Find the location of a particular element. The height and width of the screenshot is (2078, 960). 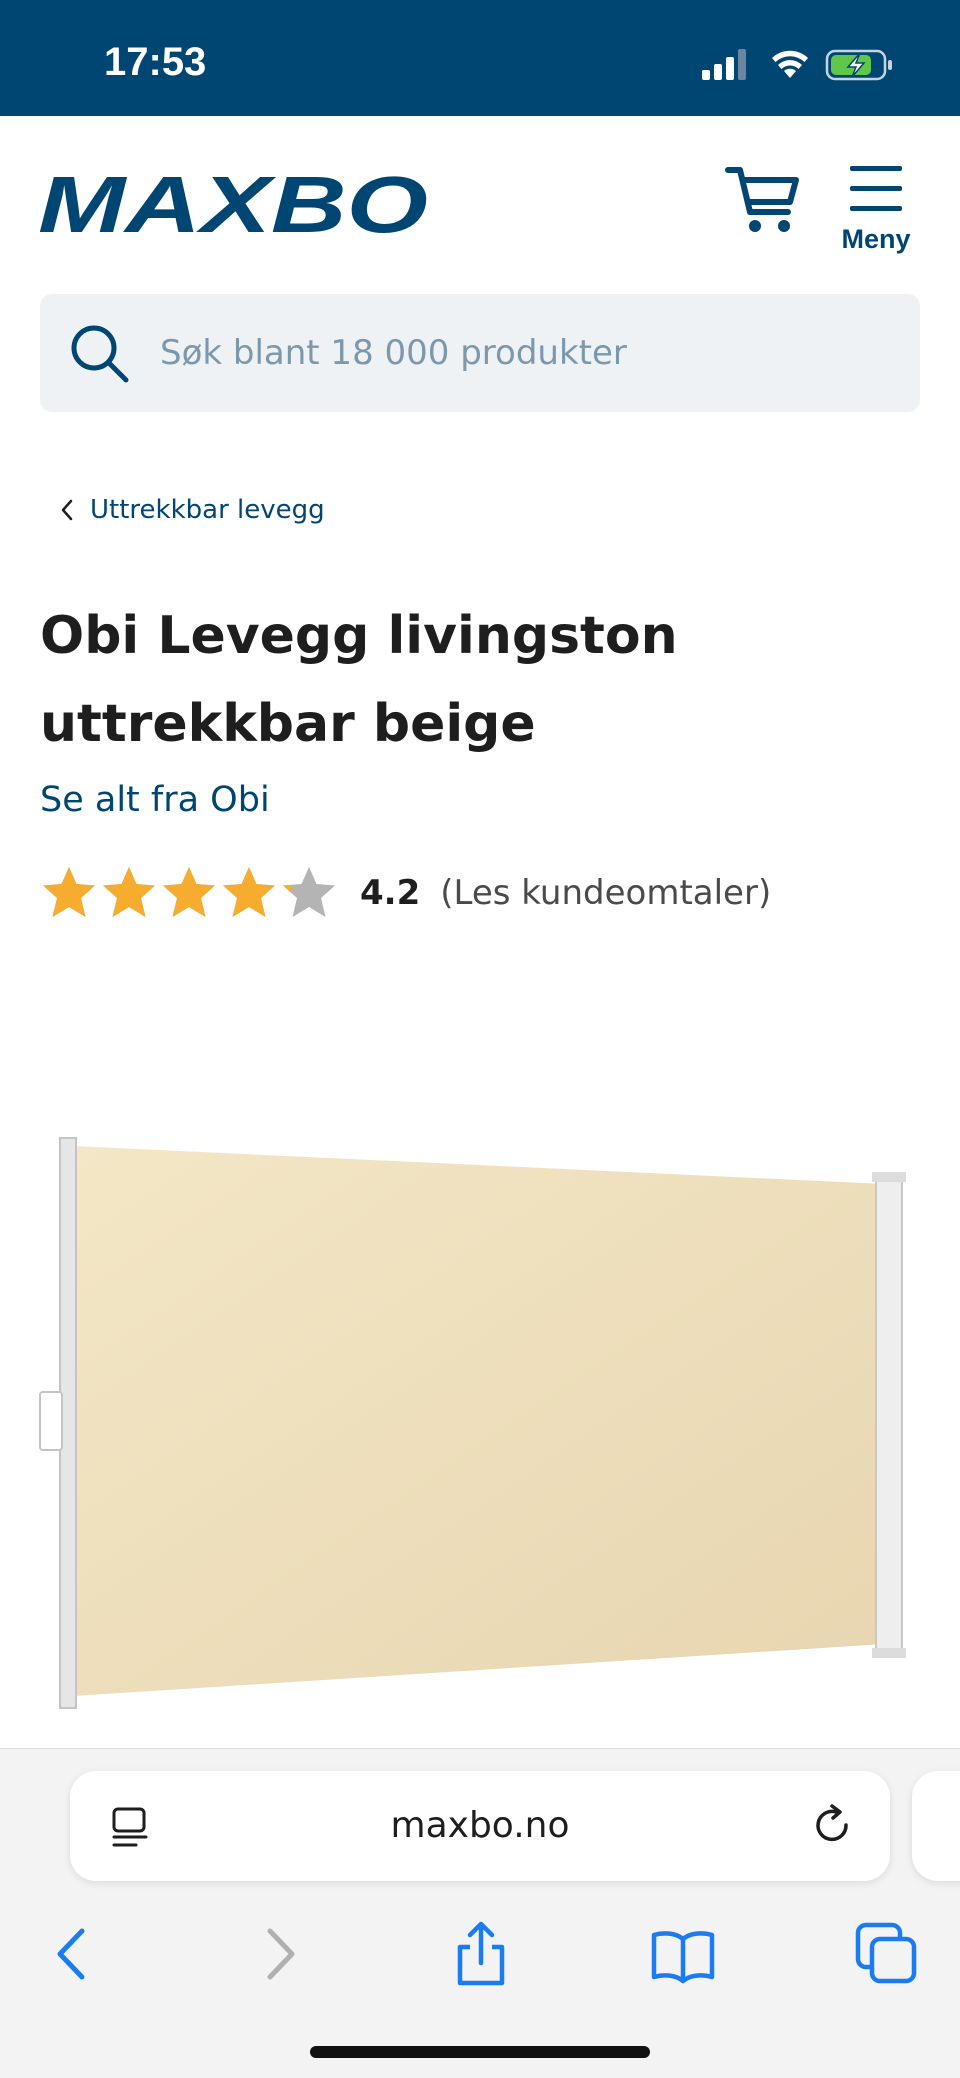

svg-text: MAXBO is located at coordinates (233, 204).